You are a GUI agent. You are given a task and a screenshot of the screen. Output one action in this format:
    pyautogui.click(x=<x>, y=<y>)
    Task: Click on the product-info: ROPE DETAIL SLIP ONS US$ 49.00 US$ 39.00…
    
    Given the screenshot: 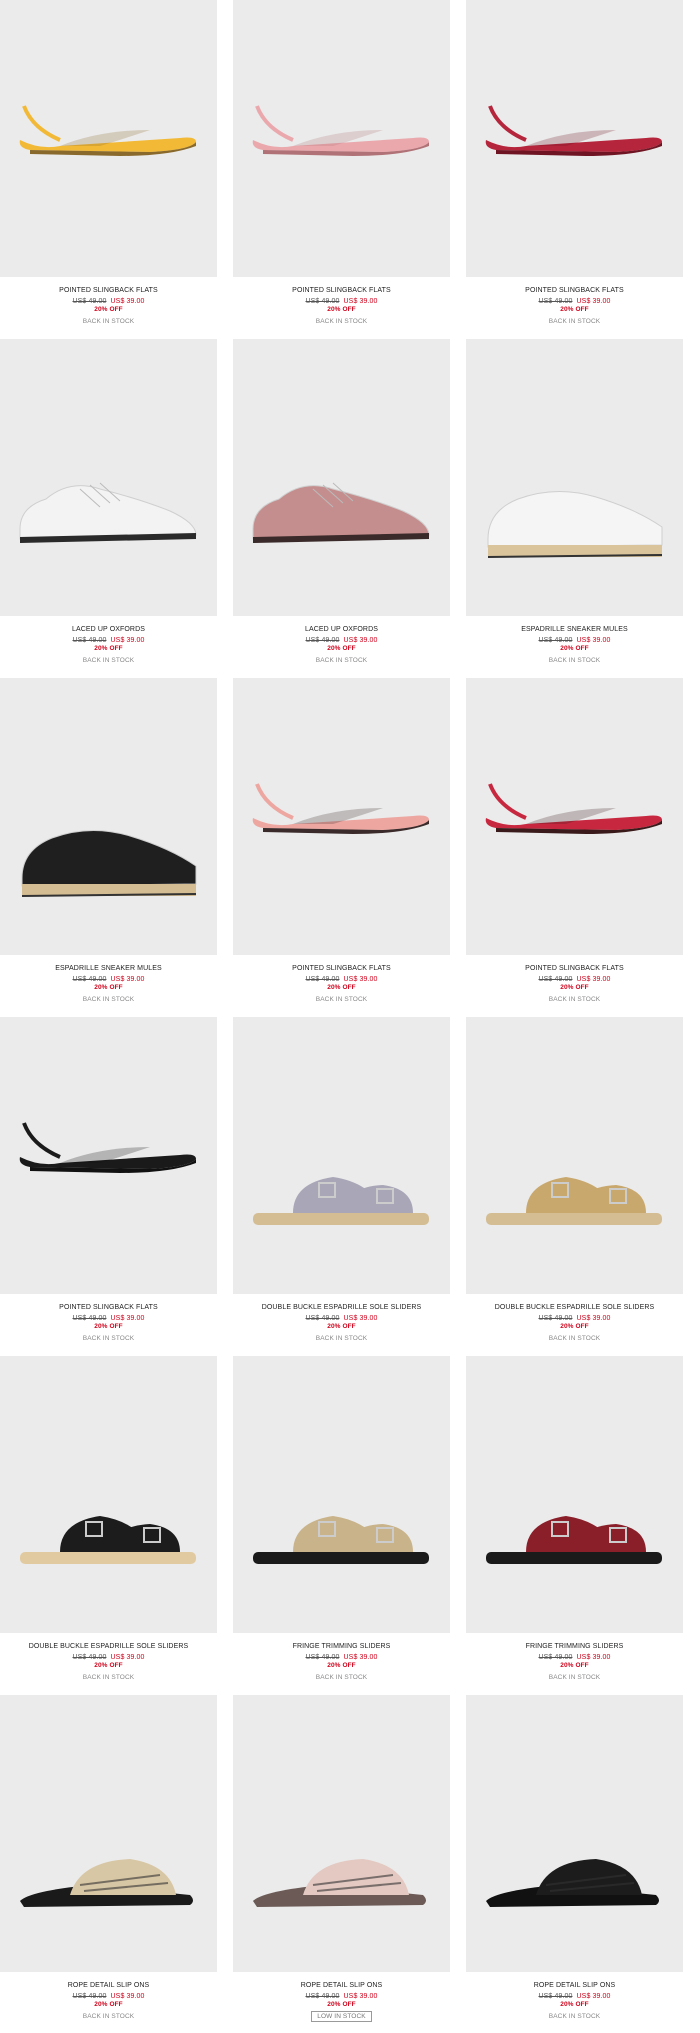 What is the action you would take?
    pyautogui.click(x=341, y=2002)
    